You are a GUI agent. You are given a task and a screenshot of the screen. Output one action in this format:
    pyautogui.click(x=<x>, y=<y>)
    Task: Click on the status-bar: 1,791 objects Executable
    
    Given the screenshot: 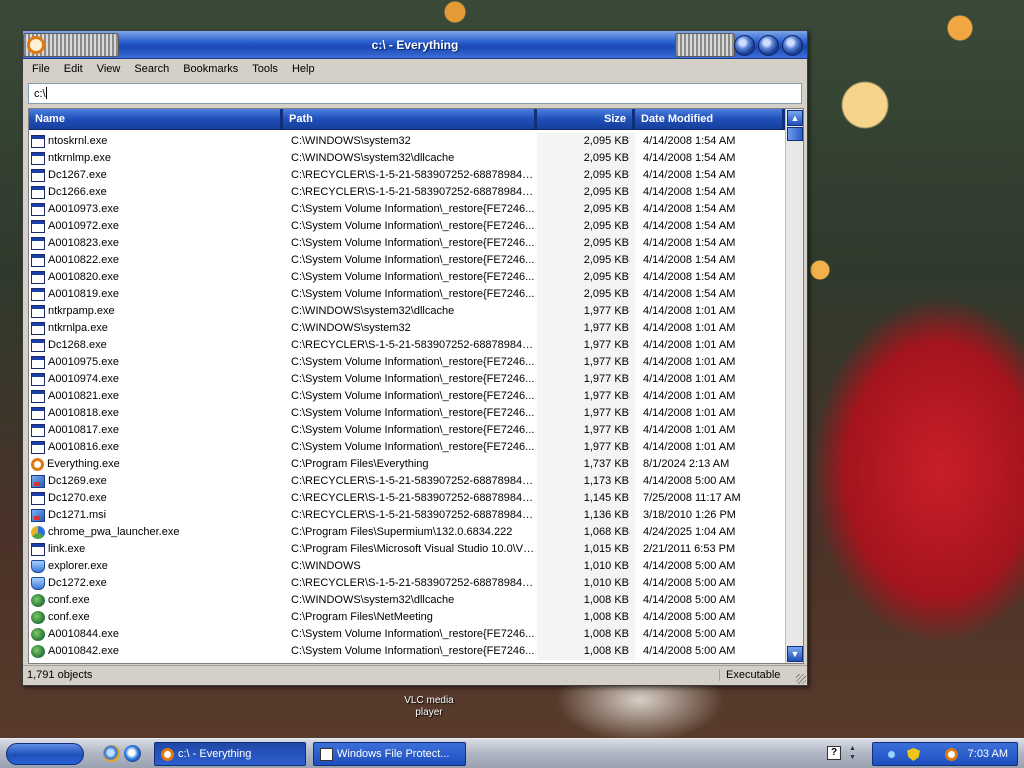 What is the action you would take?
    pyautogui.click(x=415, y=675)
    